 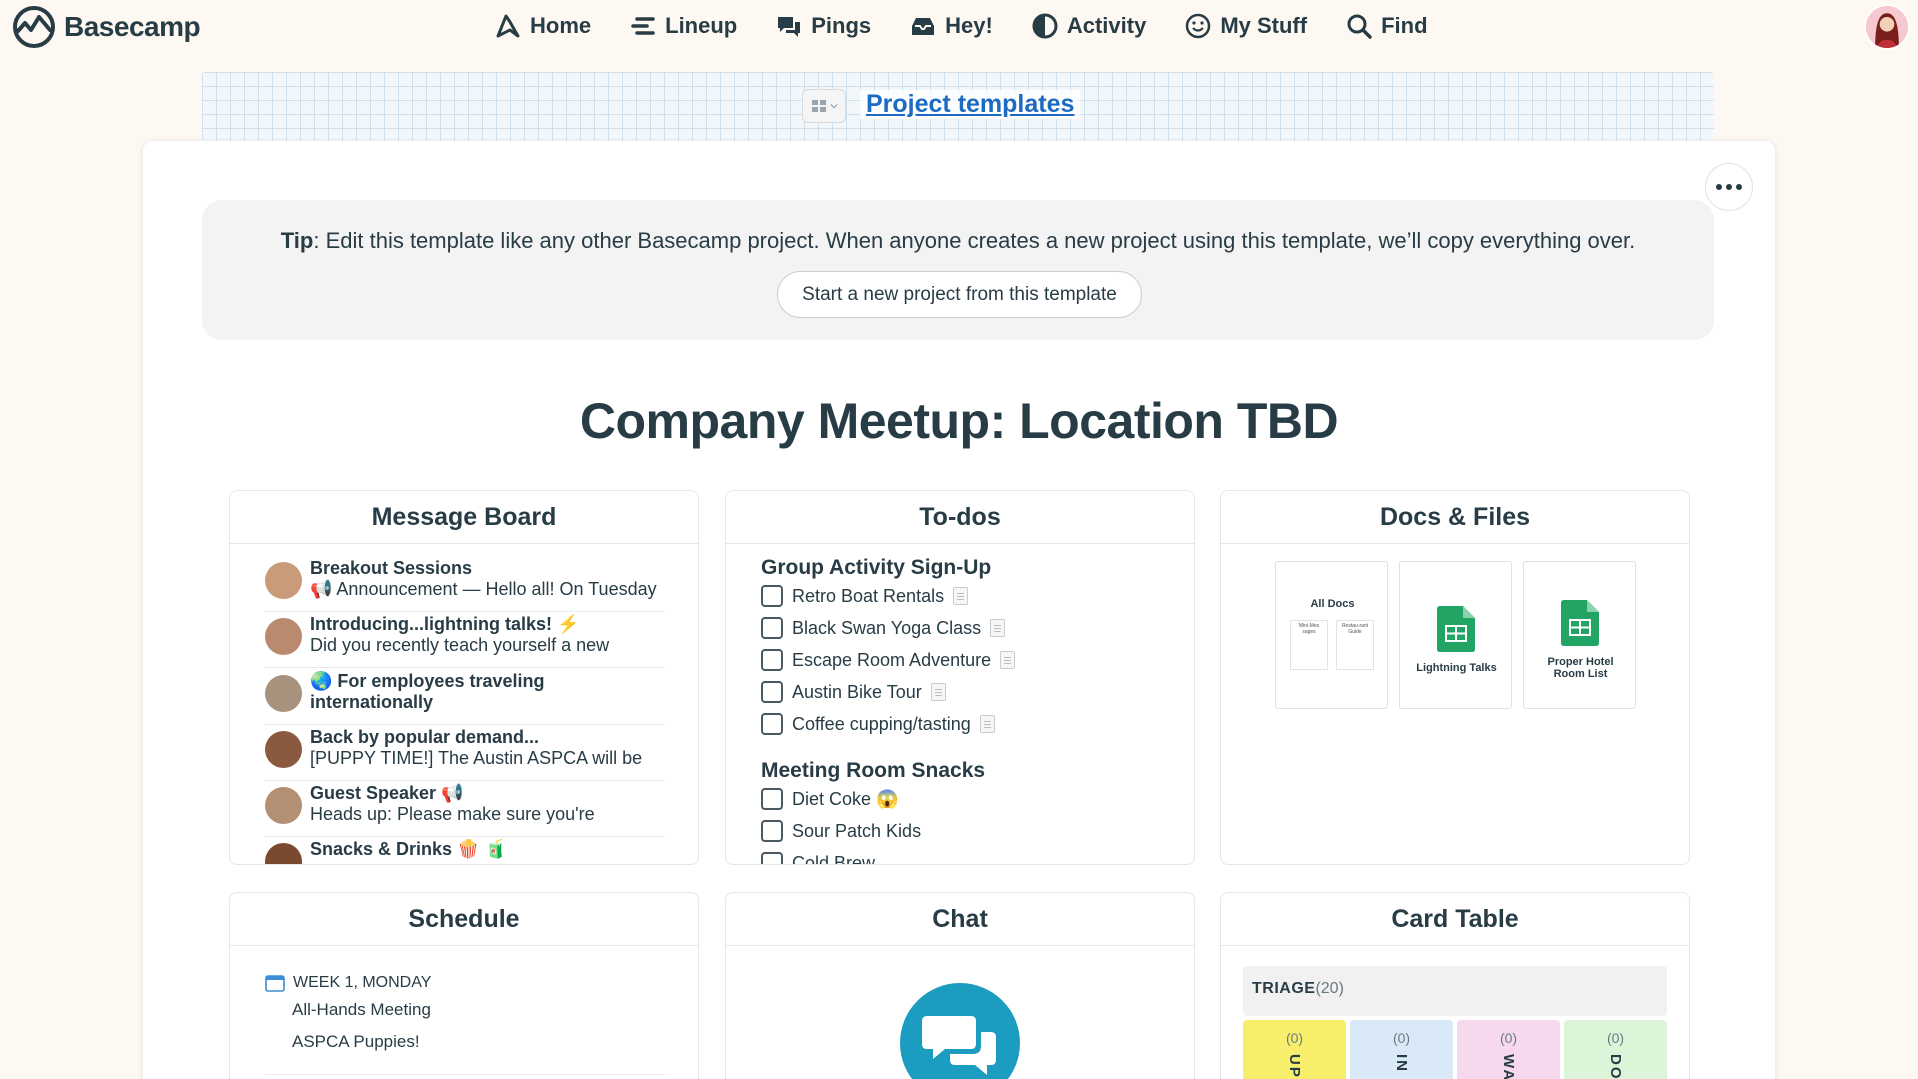 What do you see at coordinates (361, 1010) in the screenshot?
I see `schedule-event: All-Hands Meeting` at bounding box center [361, 1010].